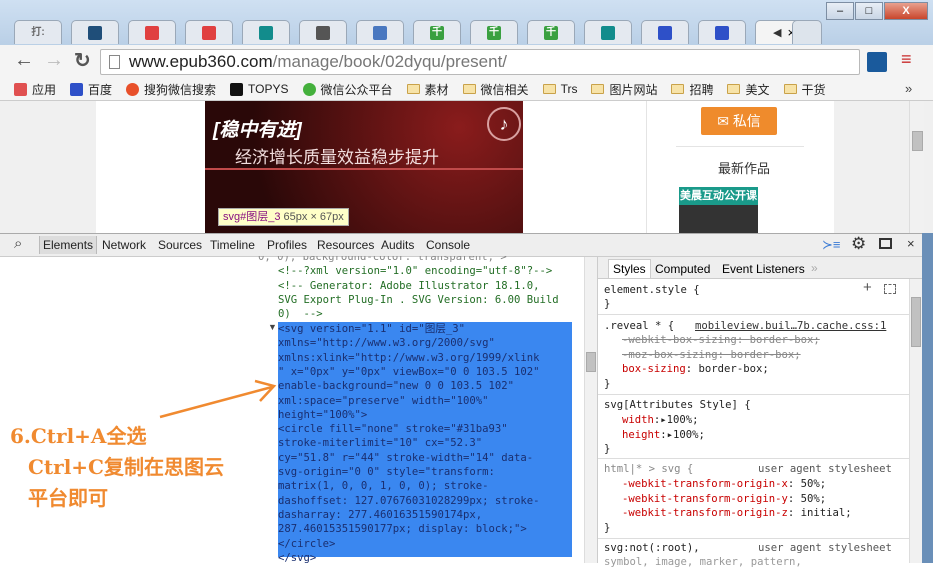  What do you see at coordinates (402, 529) in the screenshot?
I see `dom-selected-line: 287.46015351590177px; display: block;">` at bounding box center [402, 529].